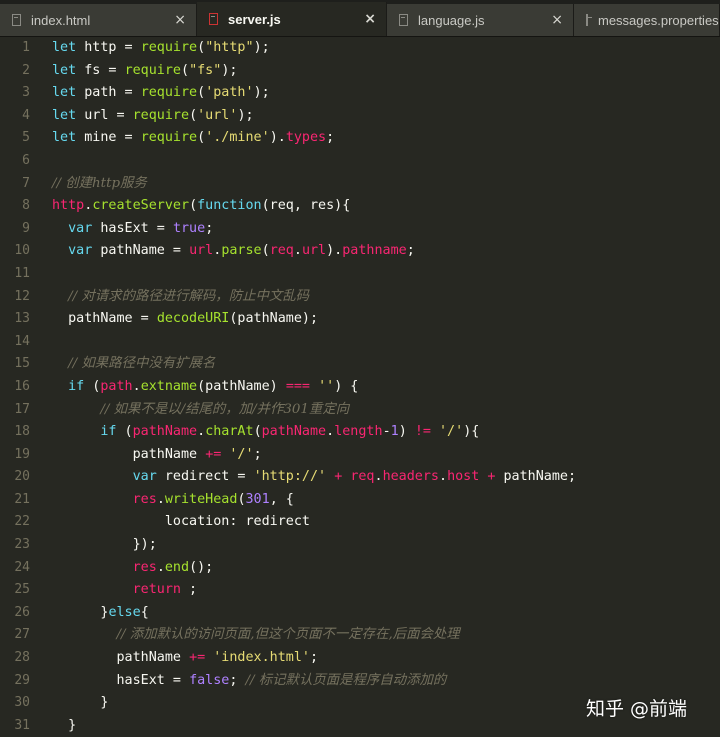 Image resolution: width=720 pixels, height=737 pixels. Describe the element at coordinates (288, 635) in the screenshot. I see `code-token: // 添加默认的访问页面,但这个页面不一定存在,后面会处理` at that location.